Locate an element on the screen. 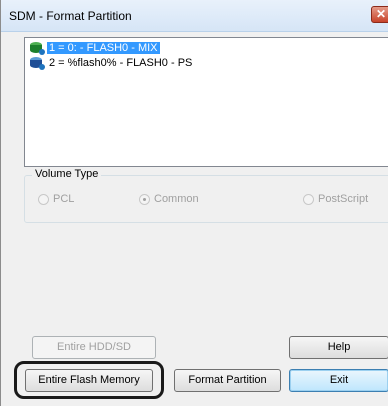 This screenshot has width=388, height=406. radio-common: Common is located at coordinates (169, 199).